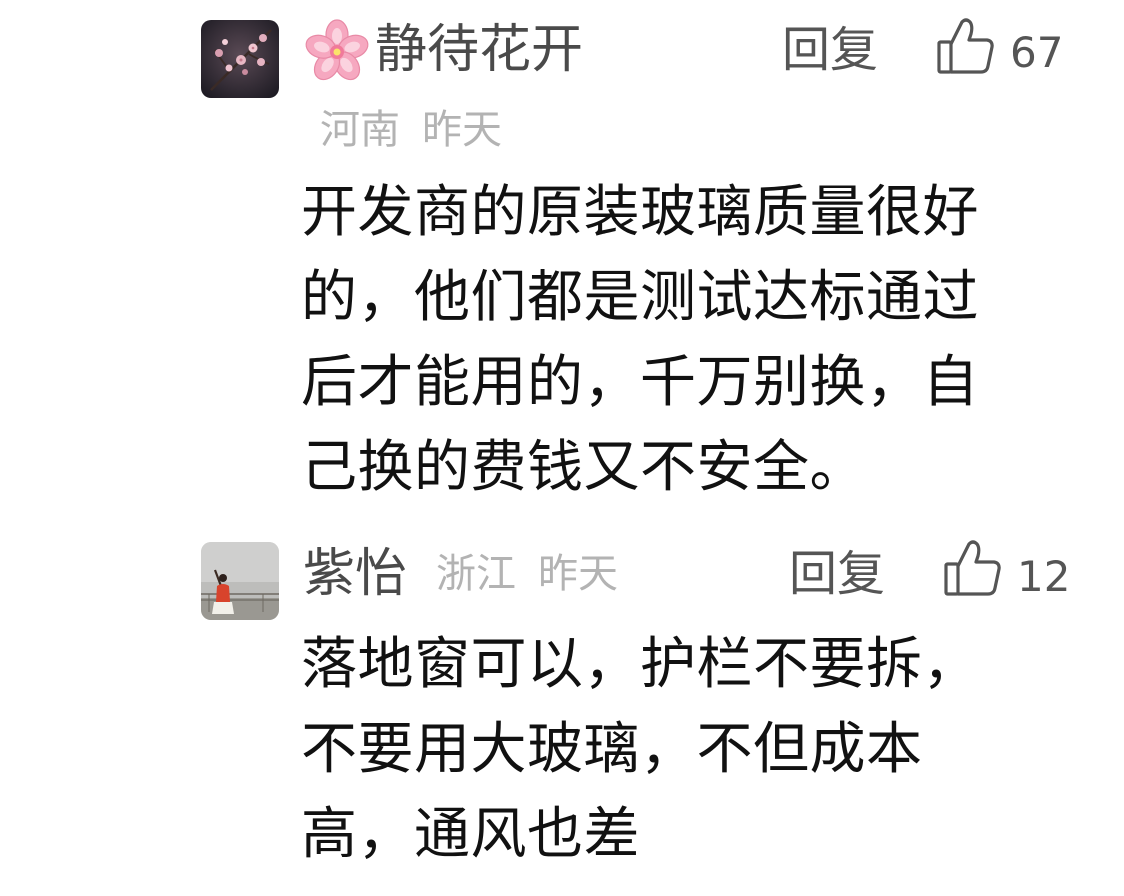  Describe the element at coordinates (355, 574) in the screenshot. I see `commenter-name: 紫怡` at that location.